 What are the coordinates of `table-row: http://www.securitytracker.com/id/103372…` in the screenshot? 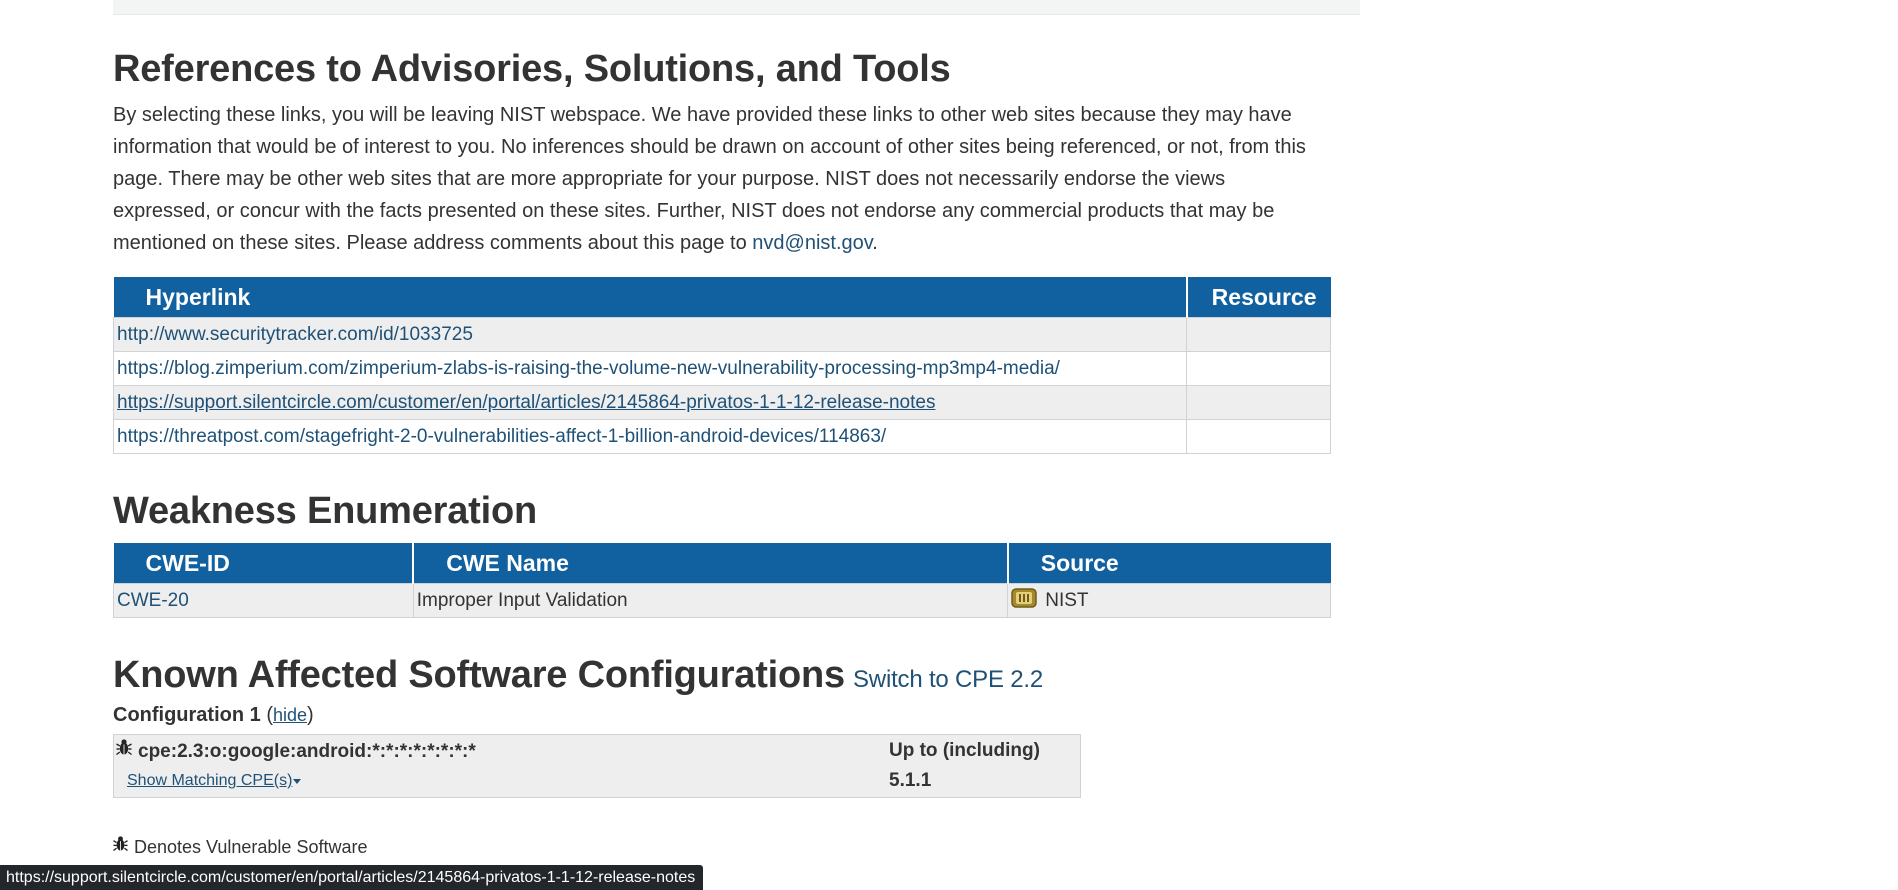 It's located at (721, 334).